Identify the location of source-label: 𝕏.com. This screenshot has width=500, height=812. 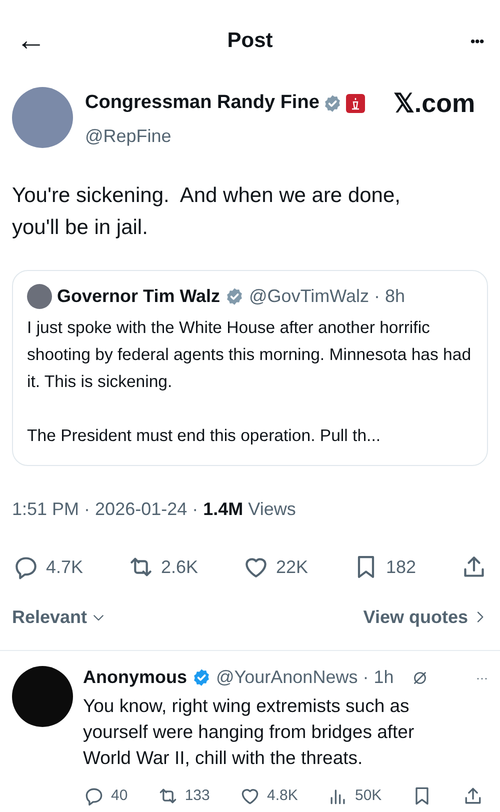
(434, 103).